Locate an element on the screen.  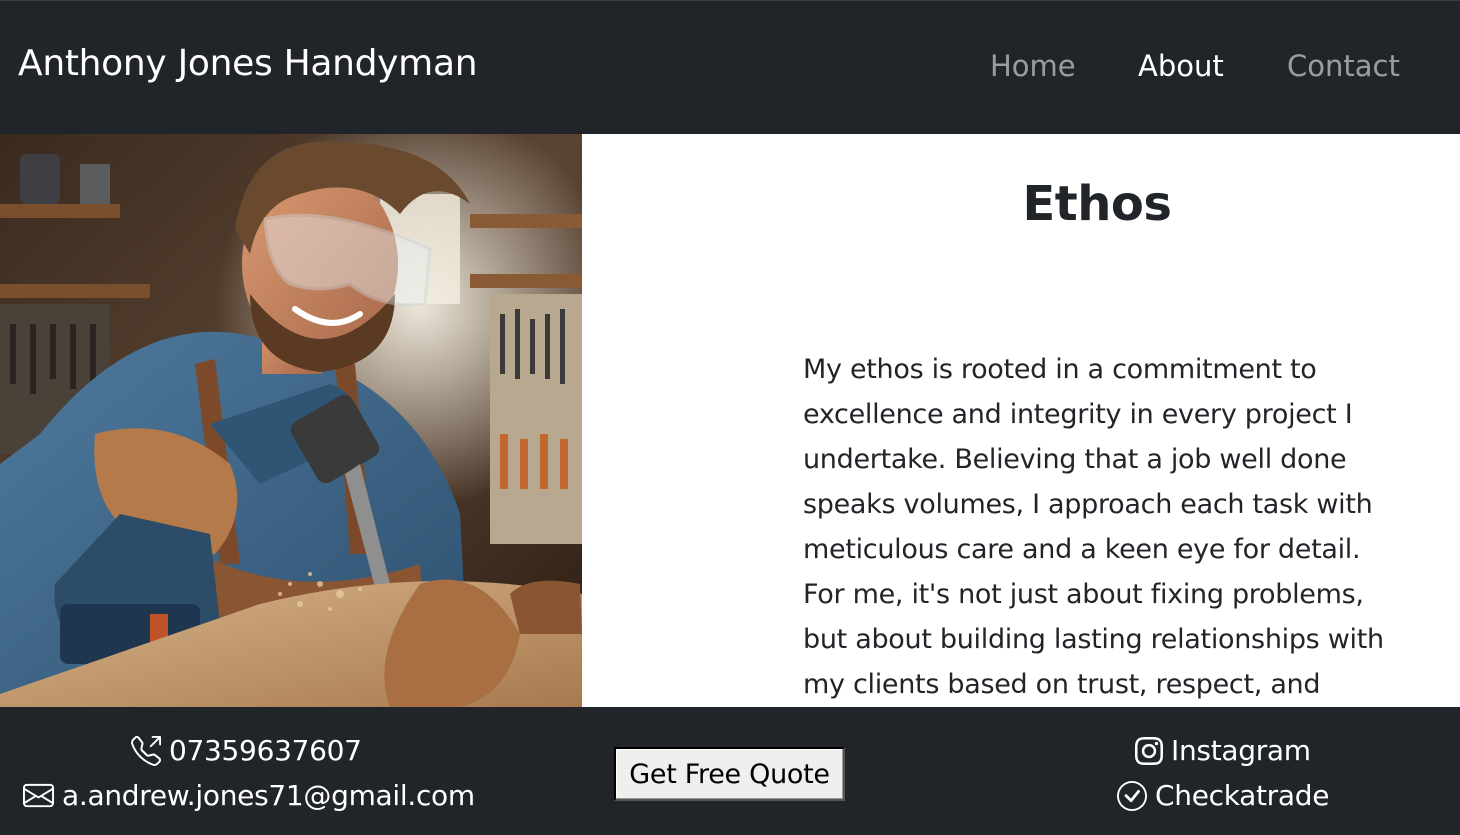
instagram-label: Instagram is located at coordinates (1241, 750).